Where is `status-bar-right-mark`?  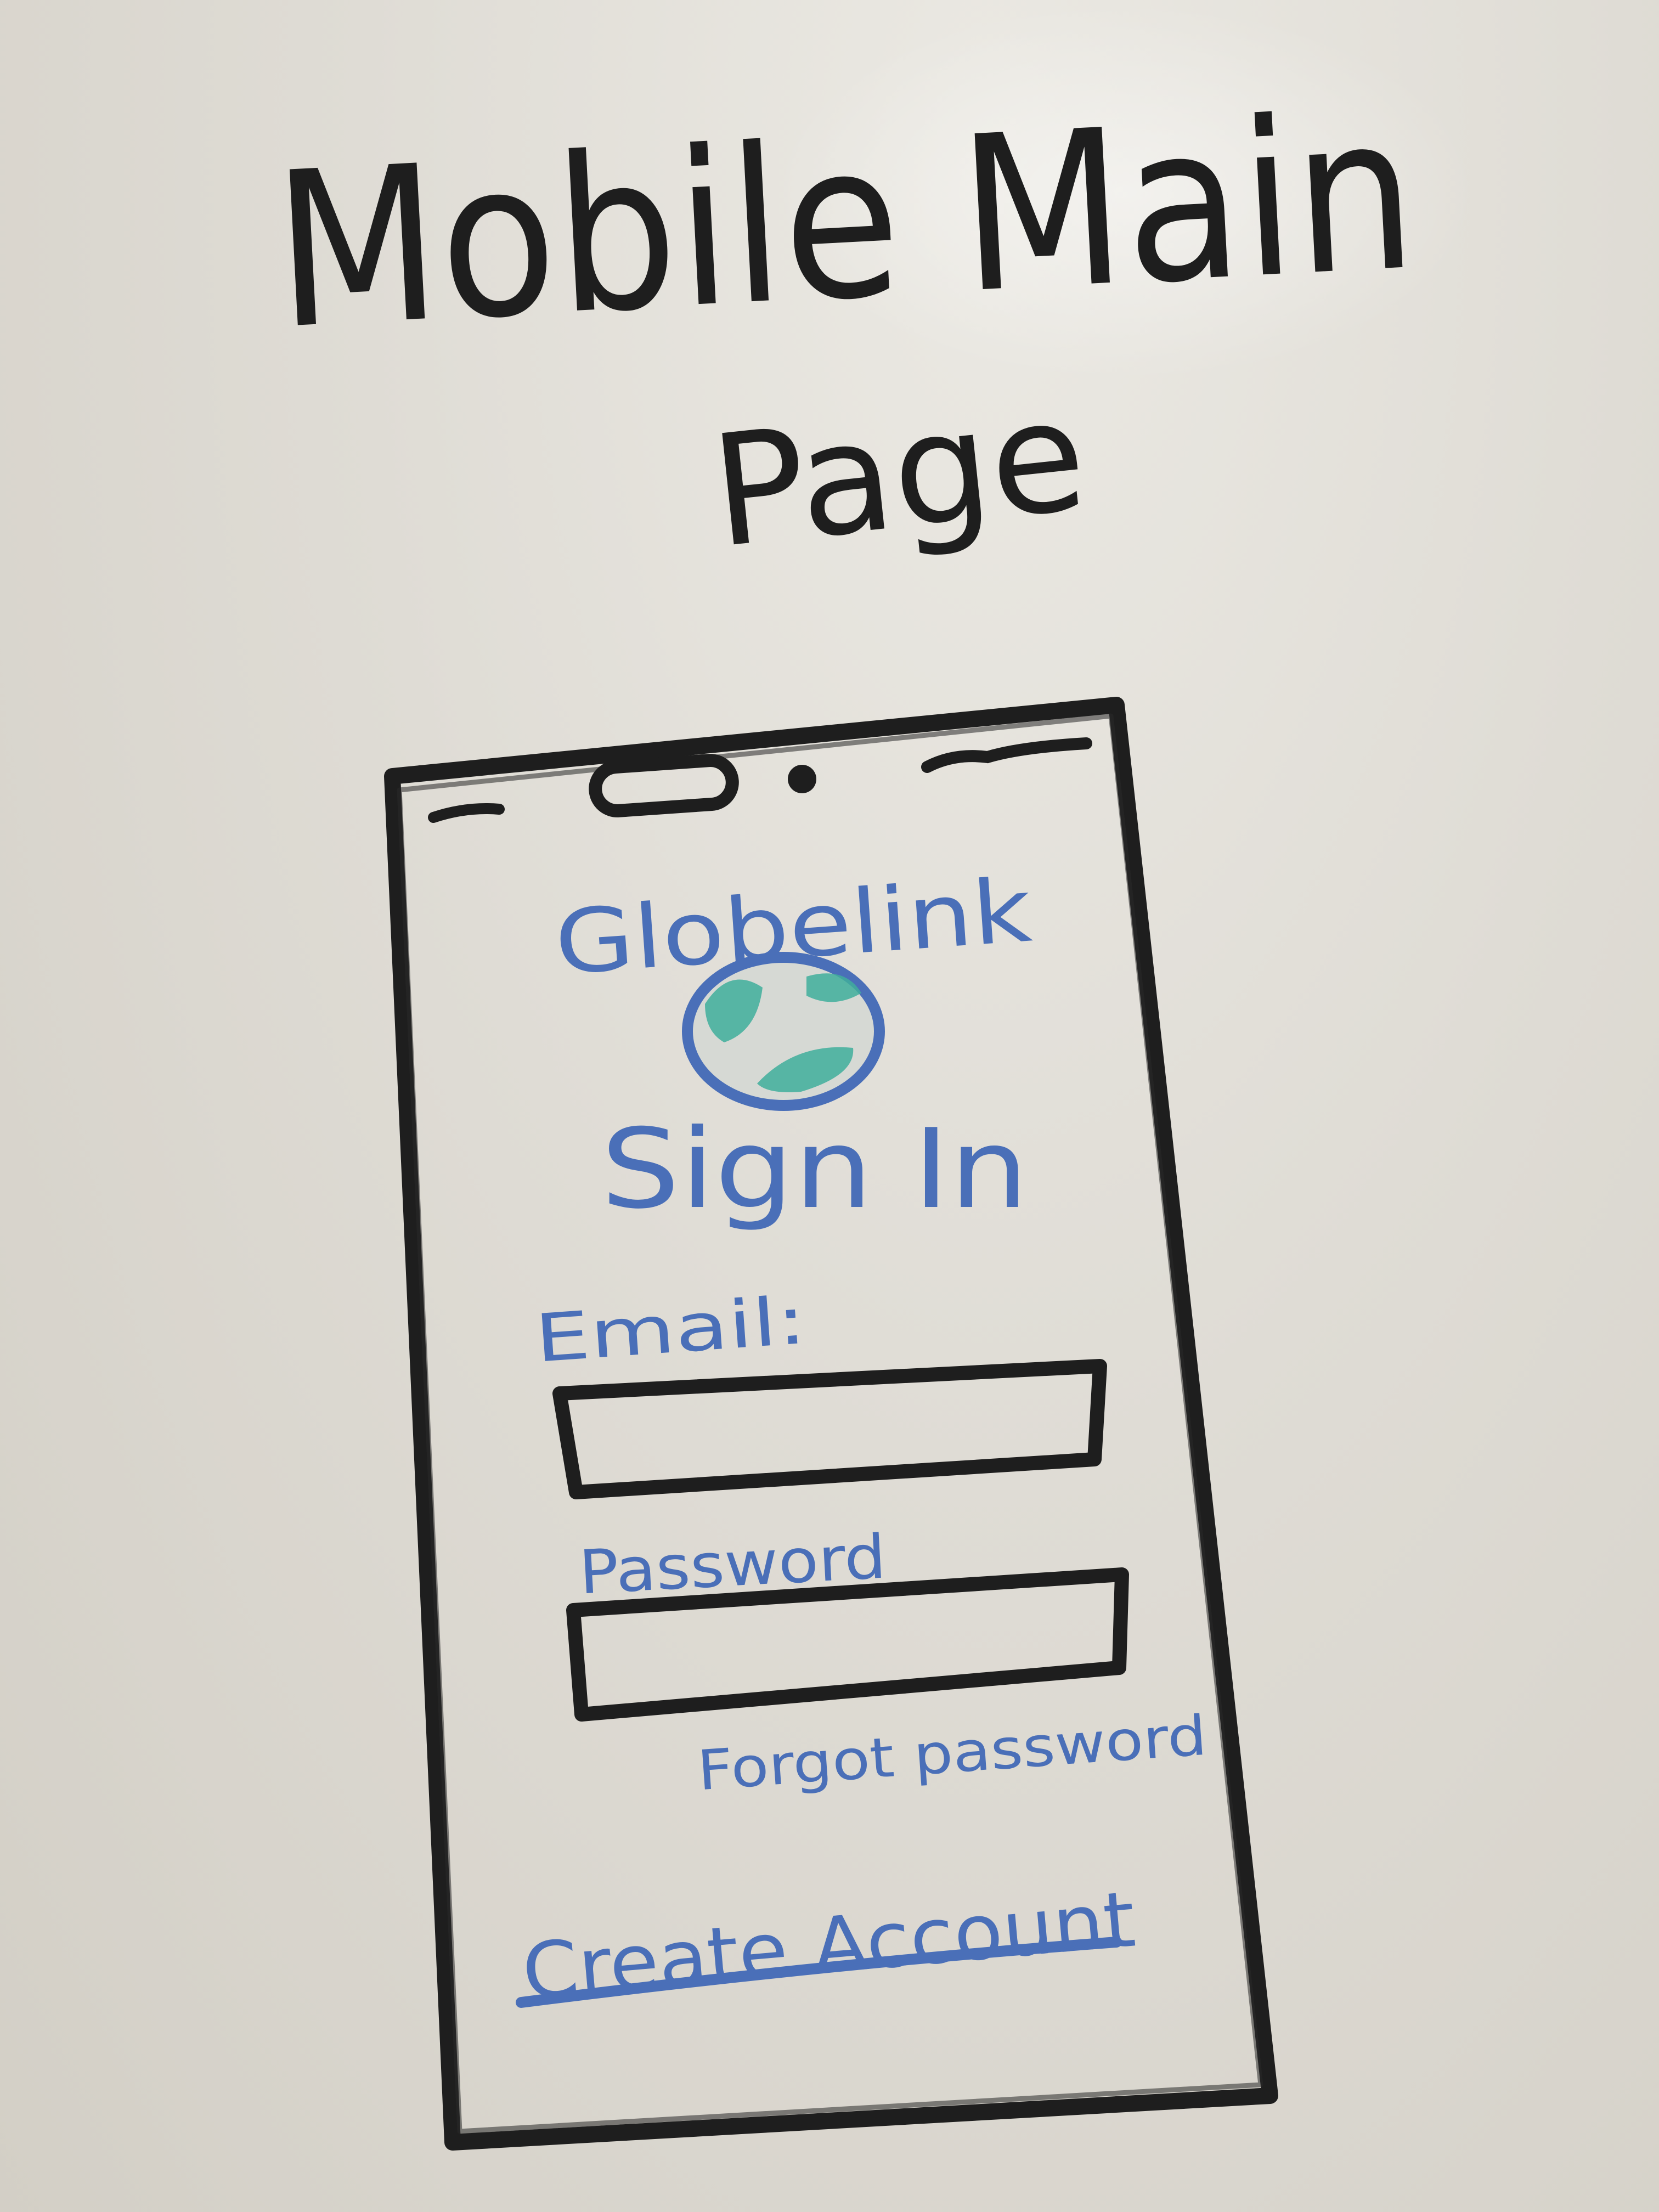
status-bar-right-mark is located at coordinates (1007, 755).